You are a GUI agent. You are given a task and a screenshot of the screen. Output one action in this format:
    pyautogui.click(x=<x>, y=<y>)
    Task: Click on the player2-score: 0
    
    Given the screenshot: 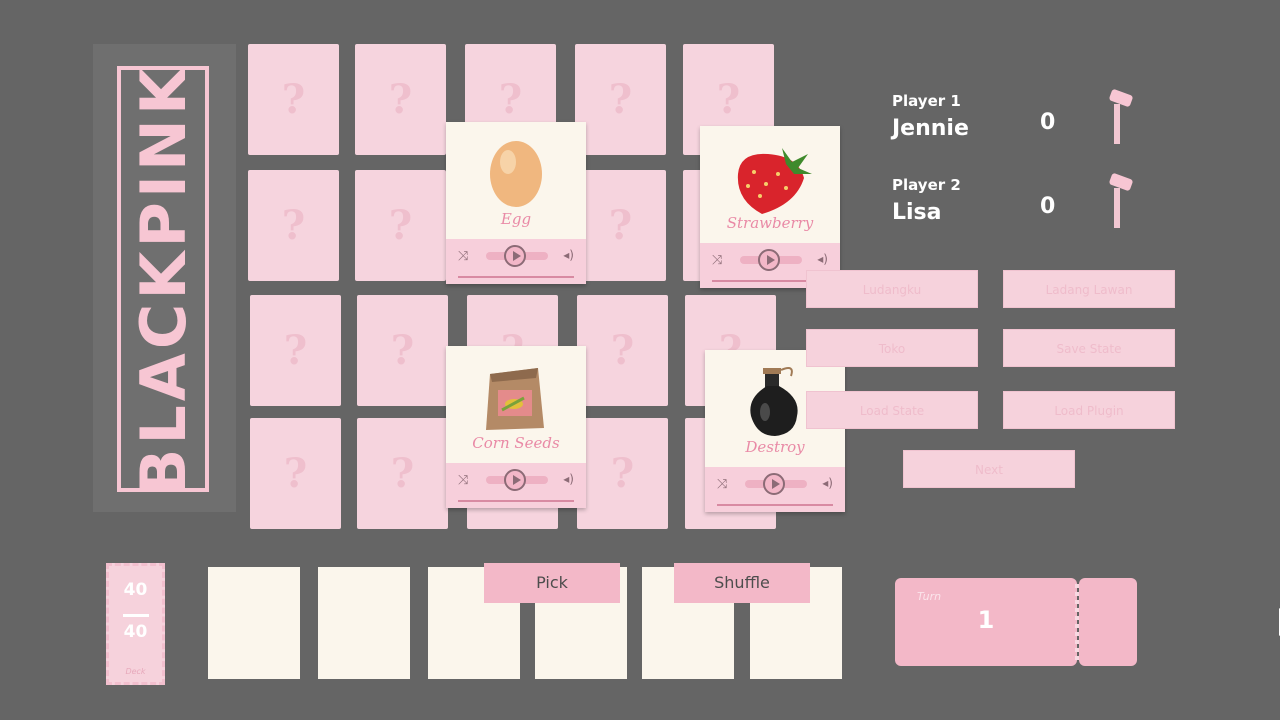 What is the action you would take?
    pyautogui.click(x=1048, y=206)
    